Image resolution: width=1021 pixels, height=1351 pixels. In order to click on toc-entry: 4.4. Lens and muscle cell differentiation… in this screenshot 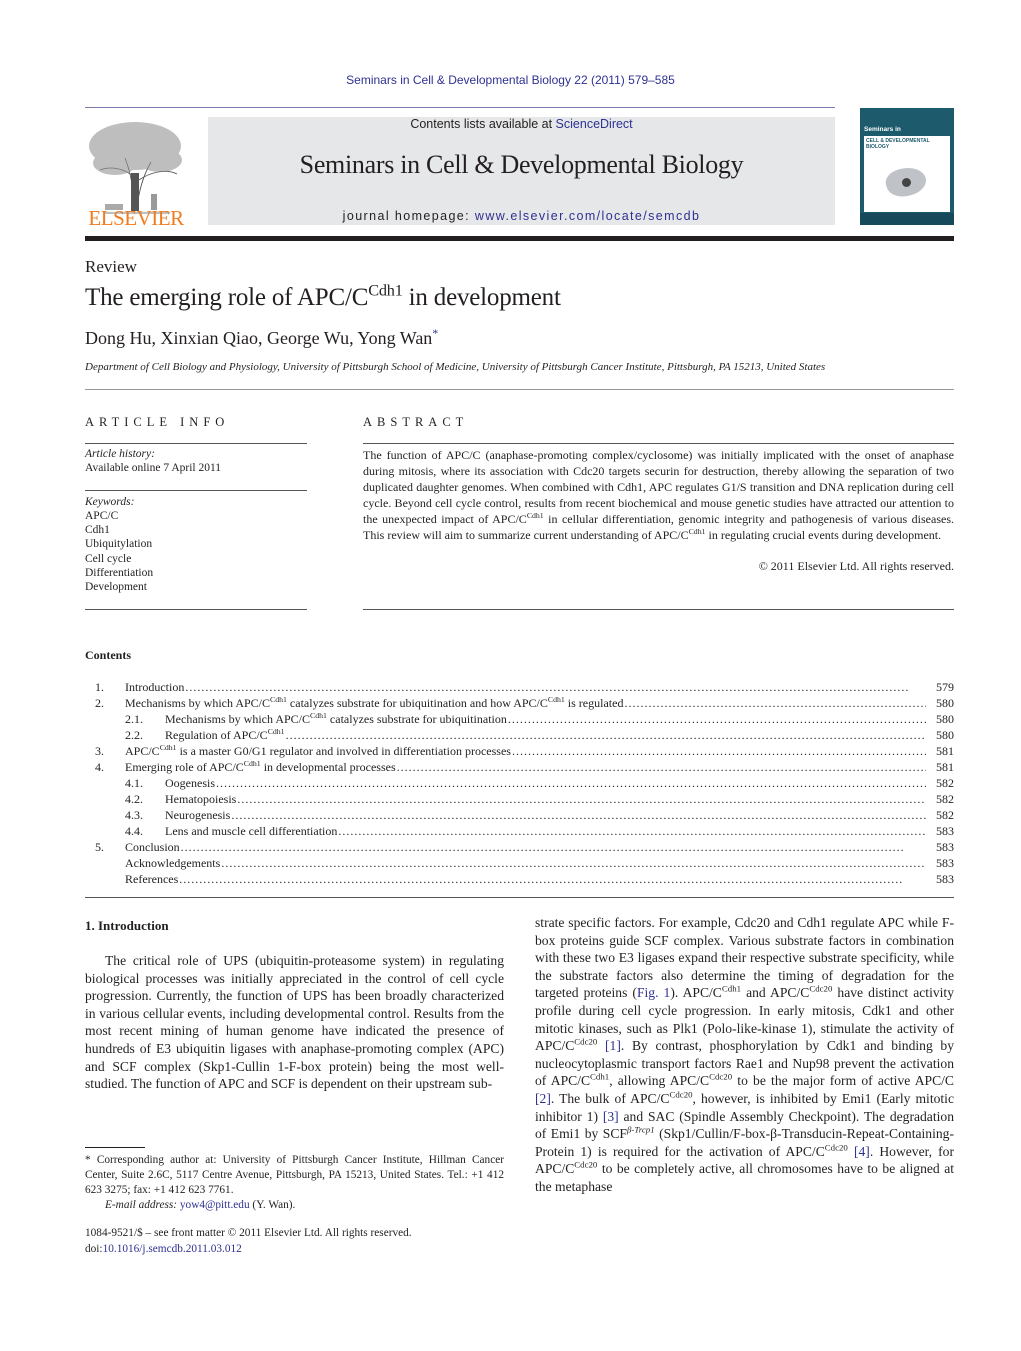, I will do `click(519, 831)`.